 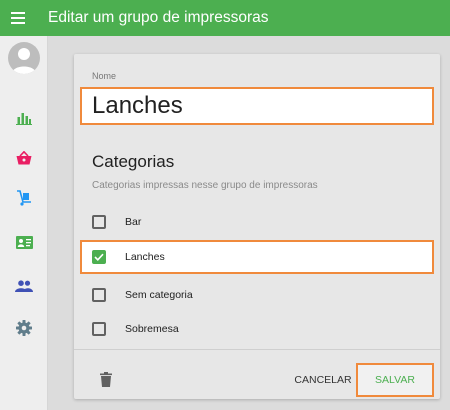 What do you see at coordinates (257, 329) in the screenshot?
I see `category-row-sobremesa: Sobremesa` at bounding box center [257, 329].